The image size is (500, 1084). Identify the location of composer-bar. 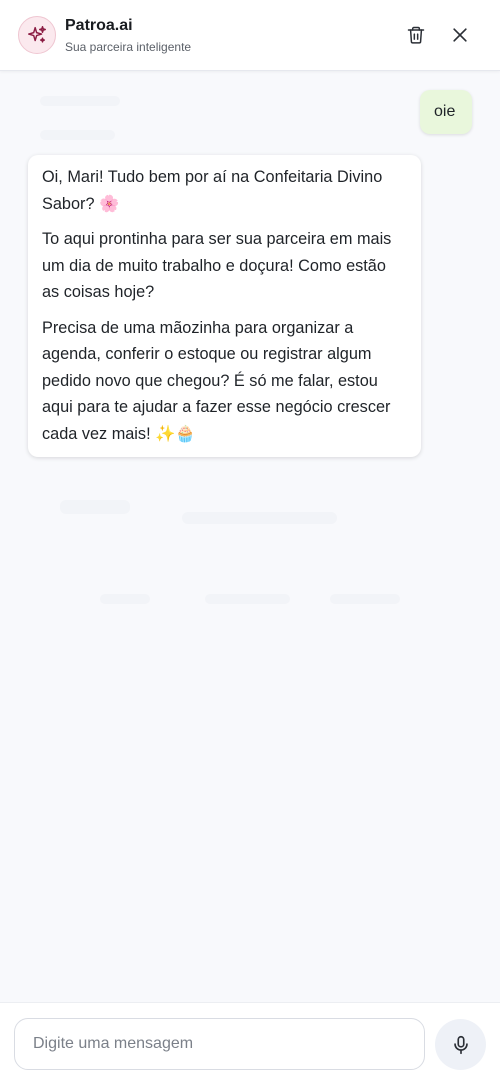
(250, 1043).